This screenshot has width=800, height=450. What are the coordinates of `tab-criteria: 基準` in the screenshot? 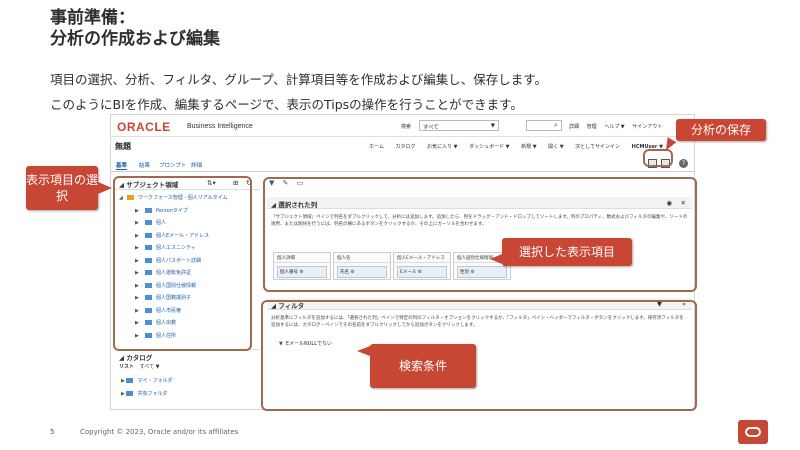 It's located at (122, 165).